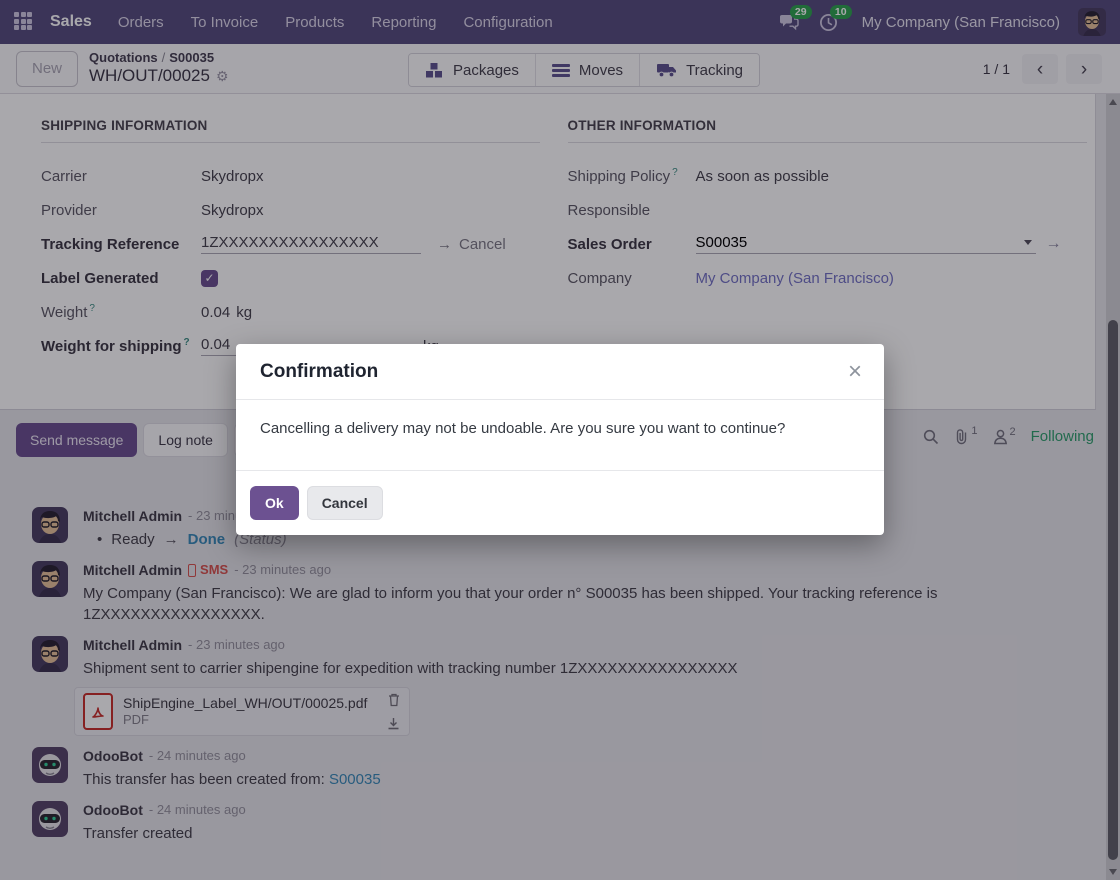  I want to click on ok-button: Ok, so click(274, 503).